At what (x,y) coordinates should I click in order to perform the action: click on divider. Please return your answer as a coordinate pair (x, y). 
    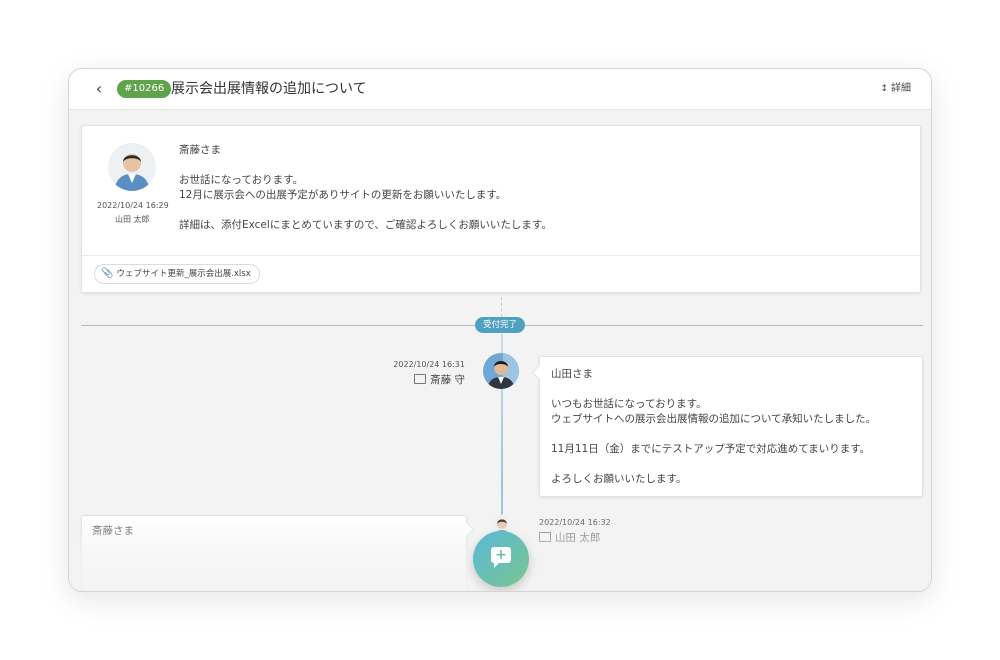
    Looking at the image, I should click on (501, 255).